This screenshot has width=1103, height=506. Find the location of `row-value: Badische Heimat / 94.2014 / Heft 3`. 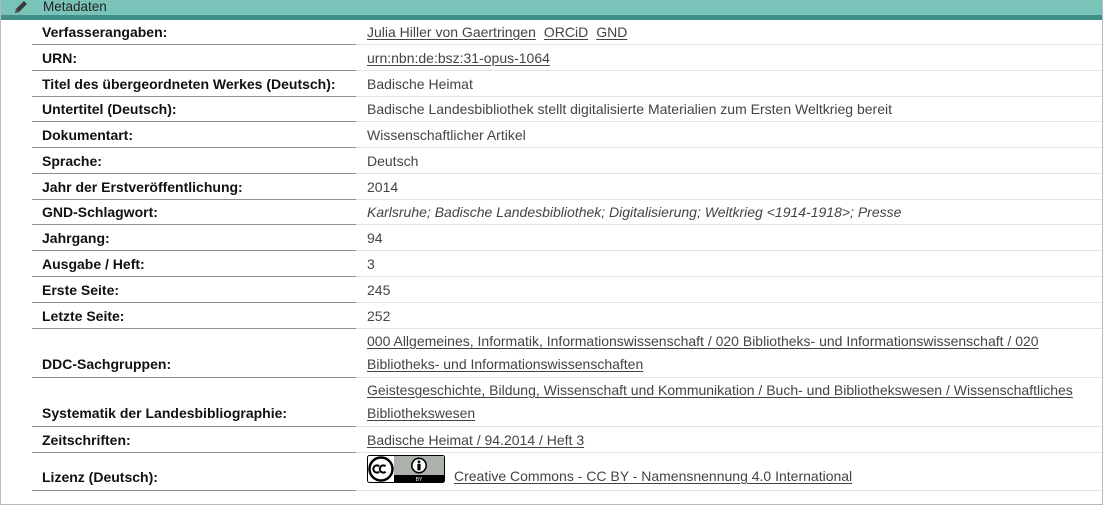

row-value: Badische Heimat / 94.2014 / Heft 3 is located at coordinates (729, 440).